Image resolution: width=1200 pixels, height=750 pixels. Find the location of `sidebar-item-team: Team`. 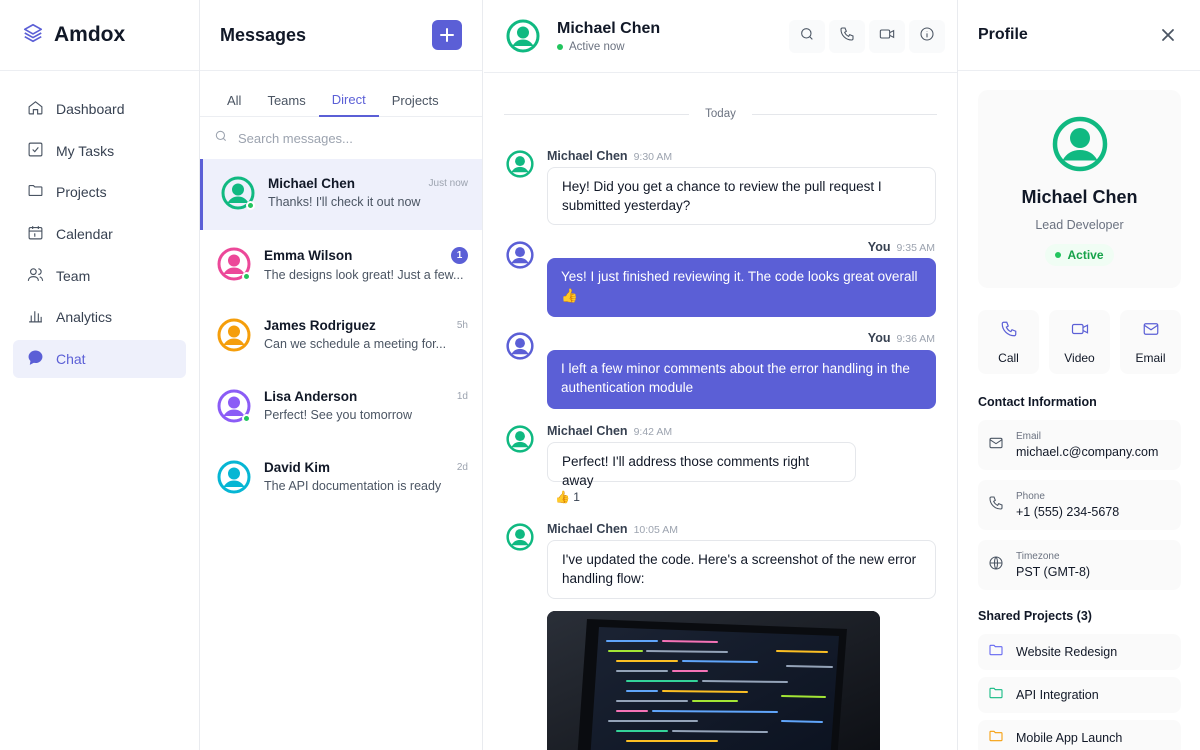

sidebar-item-team: Team is located at coordinates (99, 276).